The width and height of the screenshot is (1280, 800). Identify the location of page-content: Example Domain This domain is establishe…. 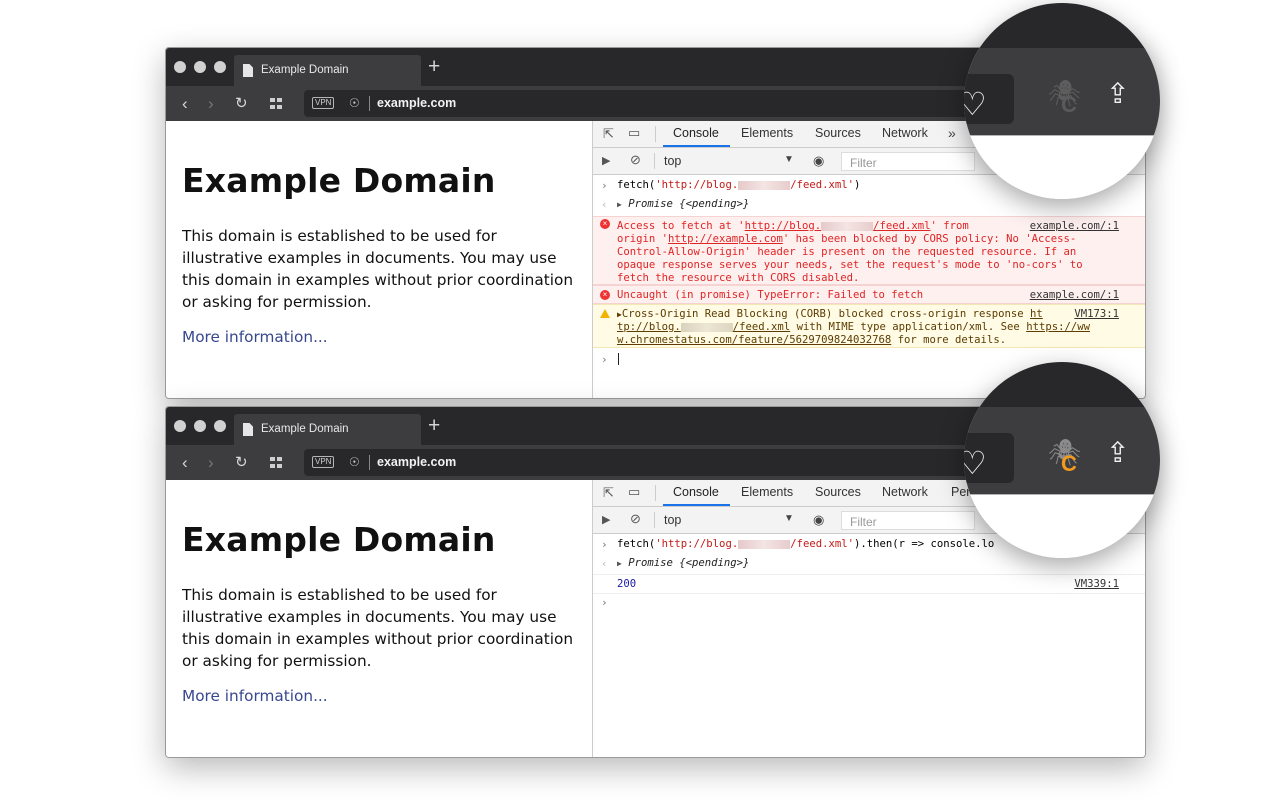
(379, 618).